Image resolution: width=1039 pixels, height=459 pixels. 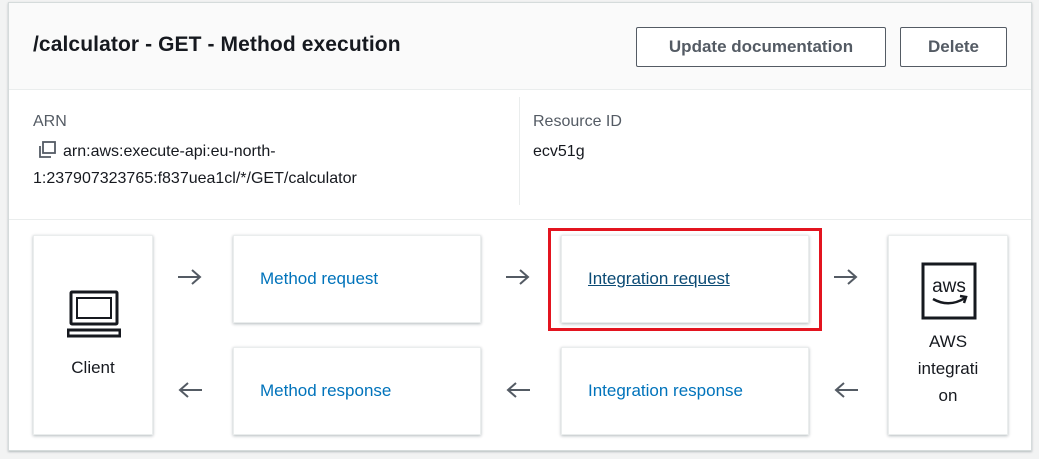 What do you see at coordinates (519, 151) in the screenshot?
I see `details-divider` at bounding box center [519, 151].